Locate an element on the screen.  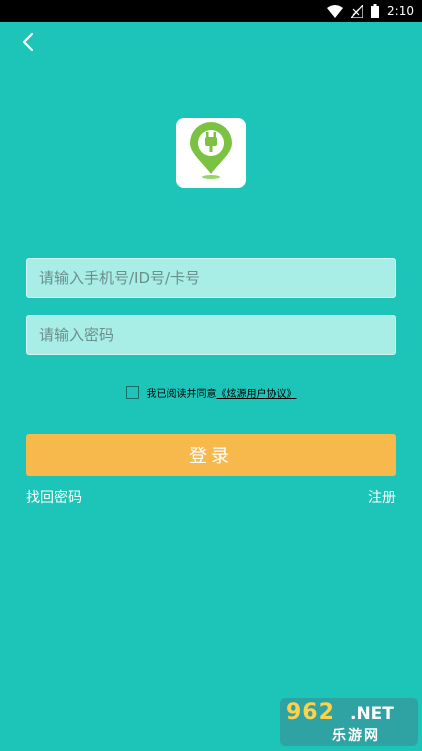
login-button: 登录 is located at coordinates (211, 455).